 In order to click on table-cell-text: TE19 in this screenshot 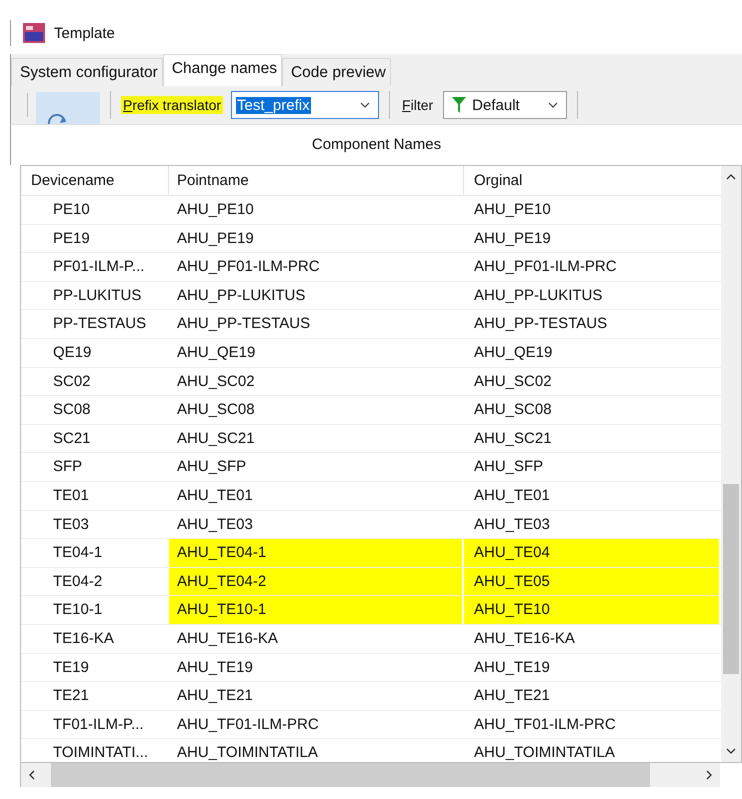, I will do `click(71, 668)`.